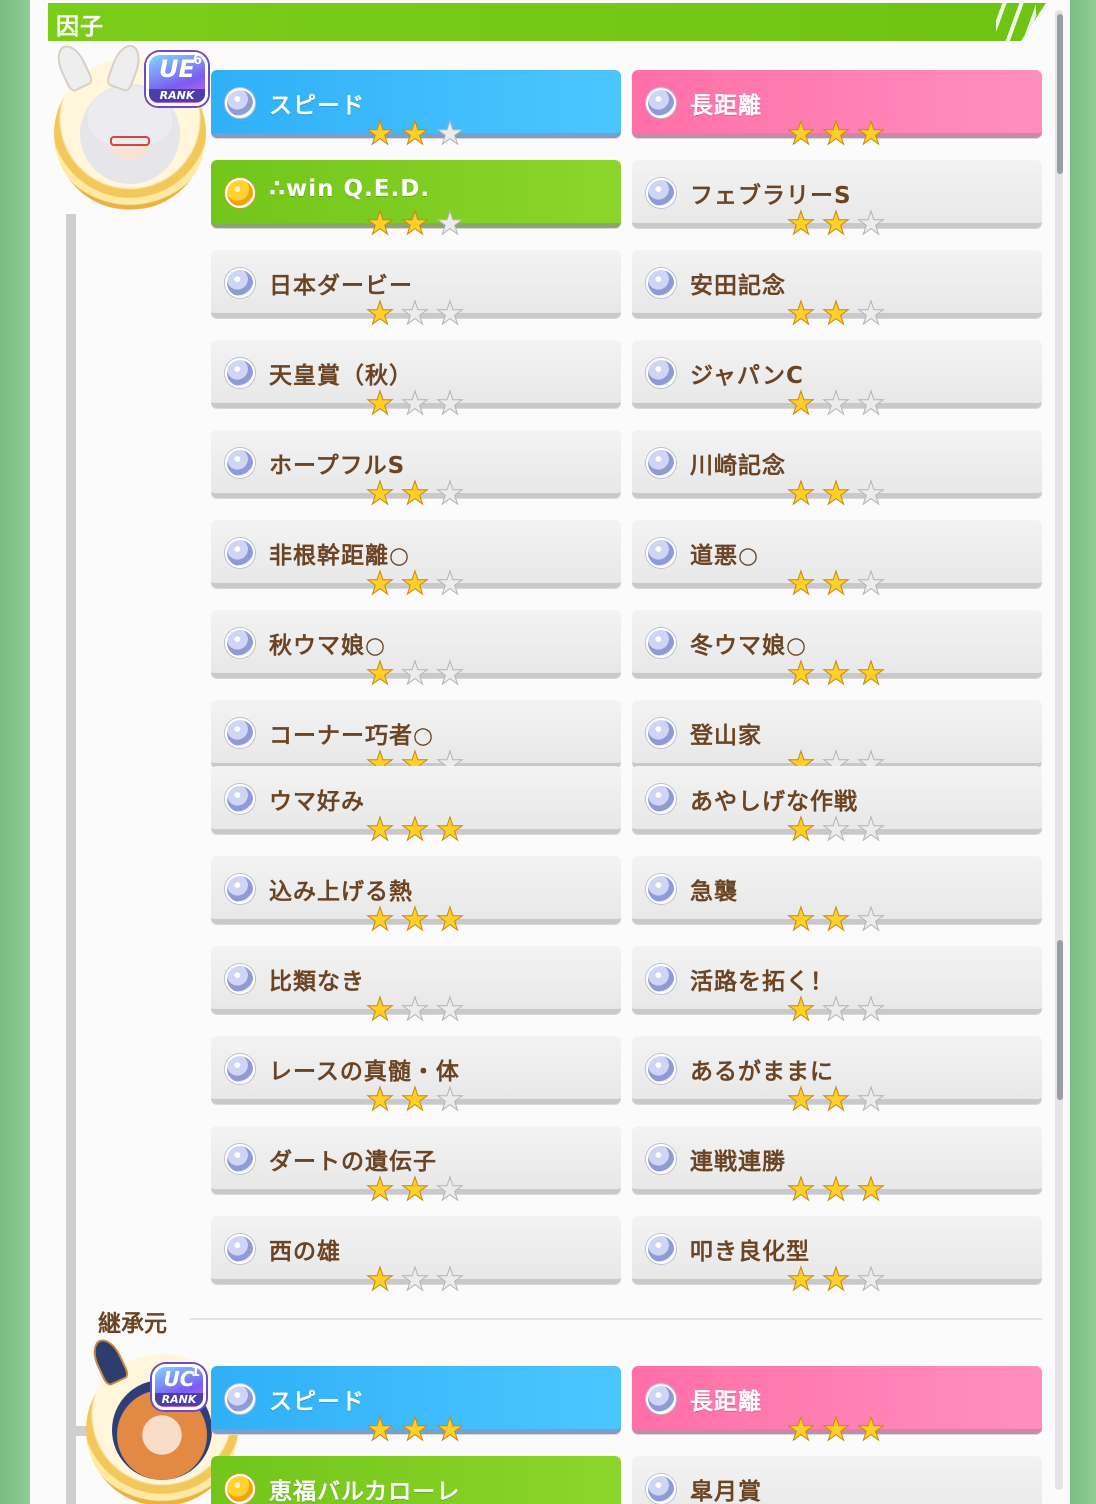 The image size is (1096, 1504). What do you see at coordinates (738, 1162) in the screenshot?
I see `factor-label: 連戦連勝` at bounding box center [738, 1162].